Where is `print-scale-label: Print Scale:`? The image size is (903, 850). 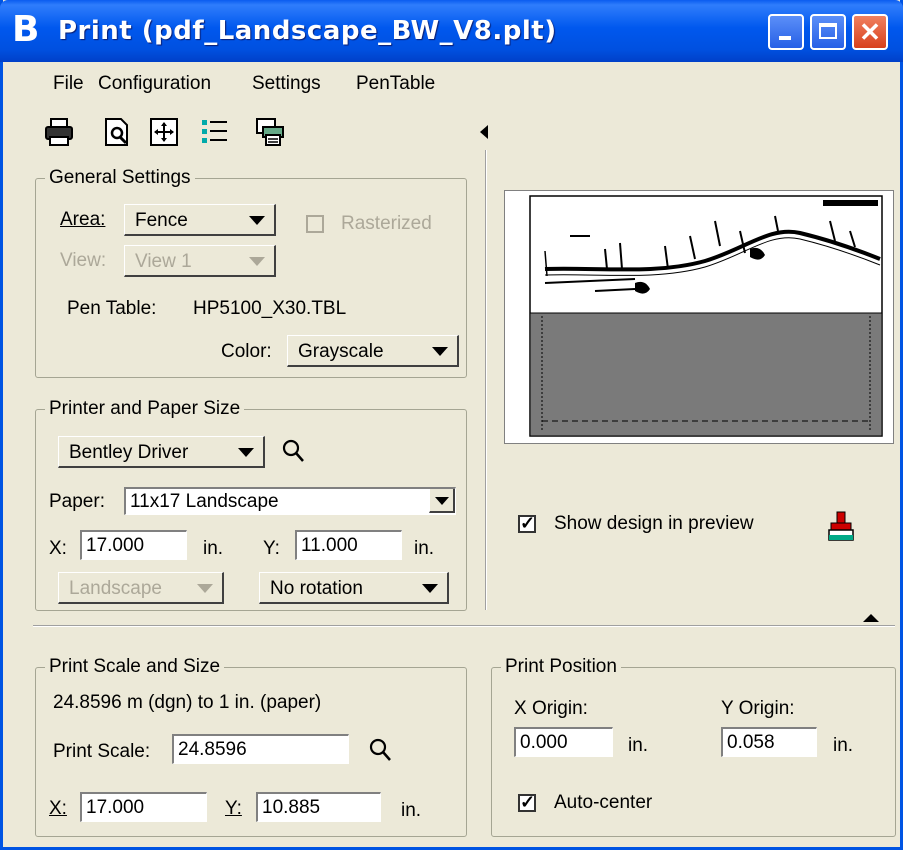
print-scale-label: Print Scale: is located at coordinates (102, 751).